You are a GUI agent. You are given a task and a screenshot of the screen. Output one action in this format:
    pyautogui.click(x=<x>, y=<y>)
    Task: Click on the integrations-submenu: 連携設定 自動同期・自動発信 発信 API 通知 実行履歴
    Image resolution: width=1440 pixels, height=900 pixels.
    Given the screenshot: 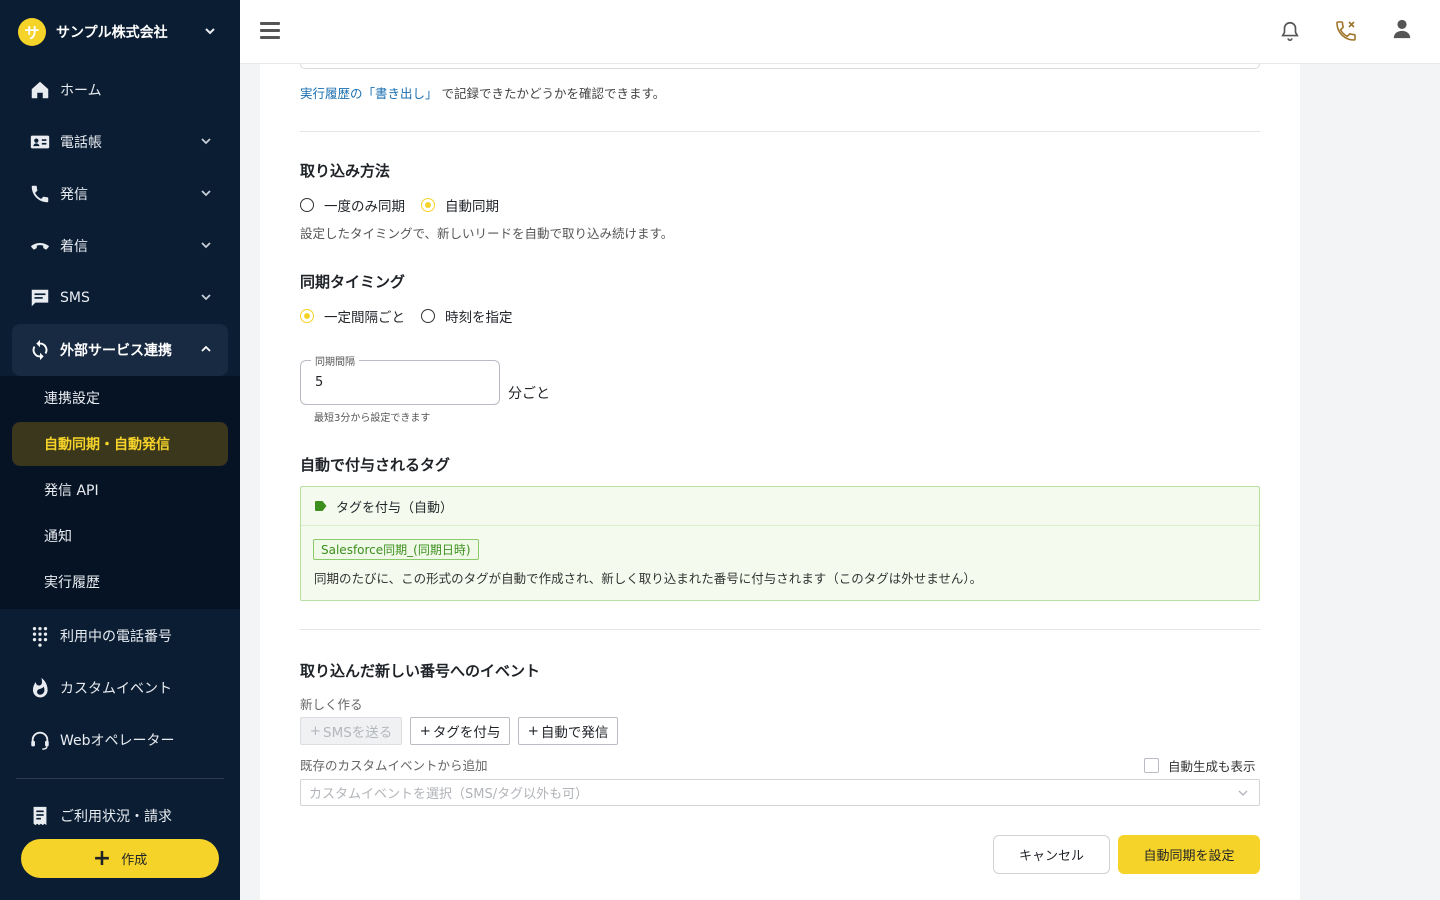 What is the action you would take?
    pyautogui.click(x=120, y=492)
    